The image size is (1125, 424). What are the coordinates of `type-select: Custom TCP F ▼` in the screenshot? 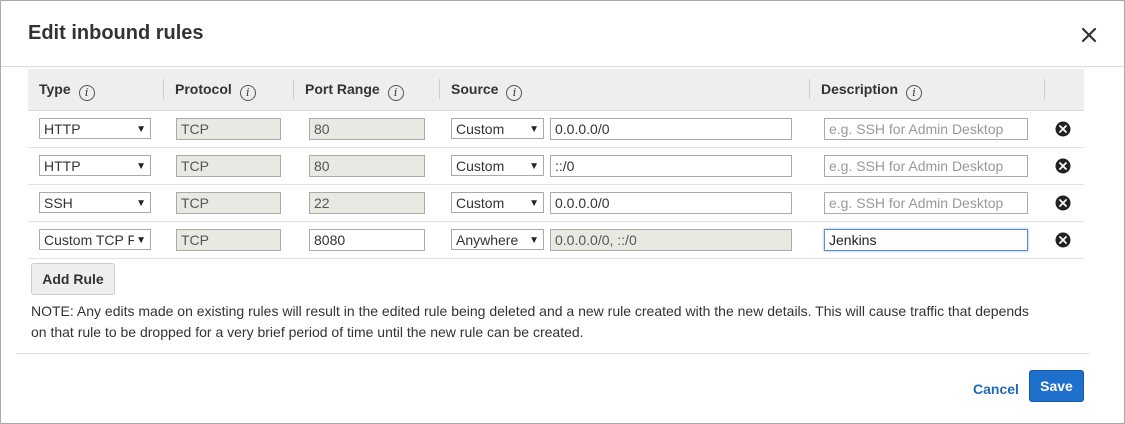 It's located at (95, 239).